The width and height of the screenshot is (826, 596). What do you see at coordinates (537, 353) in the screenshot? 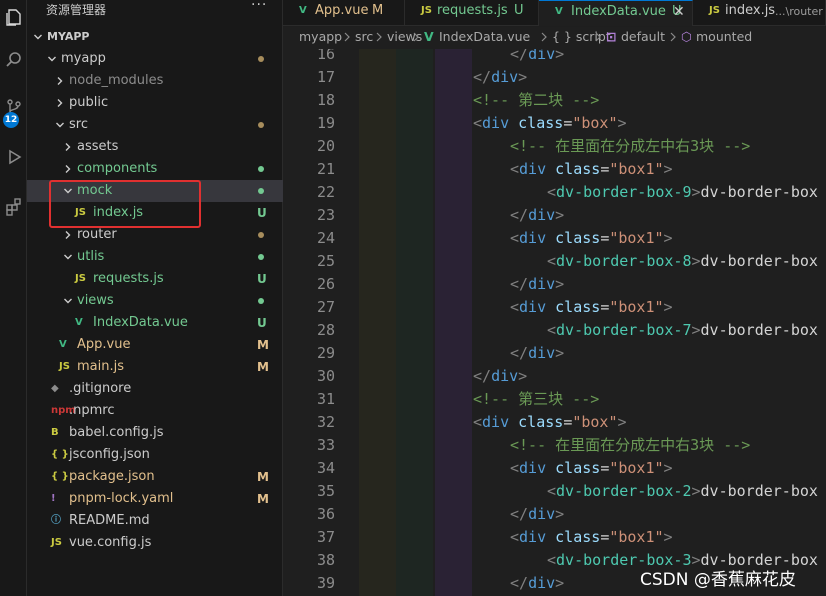
I see `code-line: </div>` at bounding box center [537, 353].